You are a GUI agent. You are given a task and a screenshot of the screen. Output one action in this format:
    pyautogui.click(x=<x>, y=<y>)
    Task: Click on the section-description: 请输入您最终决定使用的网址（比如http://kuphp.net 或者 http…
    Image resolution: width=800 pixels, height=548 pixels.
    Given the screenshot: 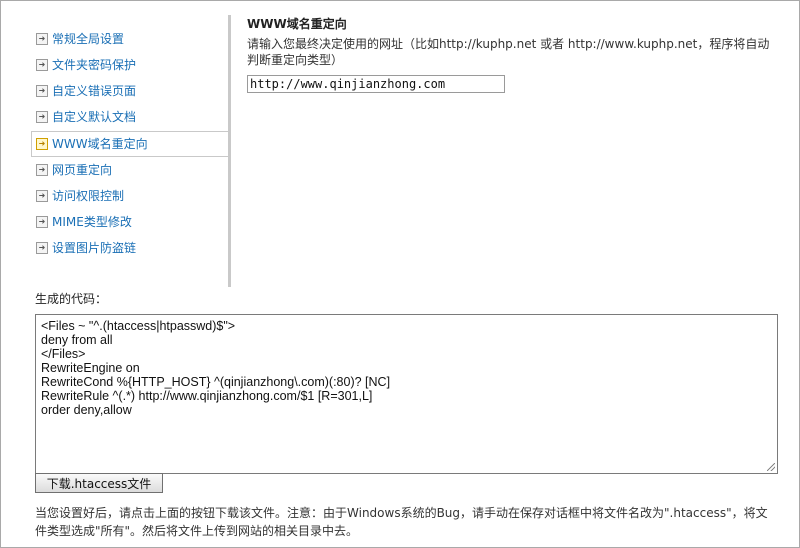 What is the action you would take?
    pyautogui.click(x=508, y=52)
    